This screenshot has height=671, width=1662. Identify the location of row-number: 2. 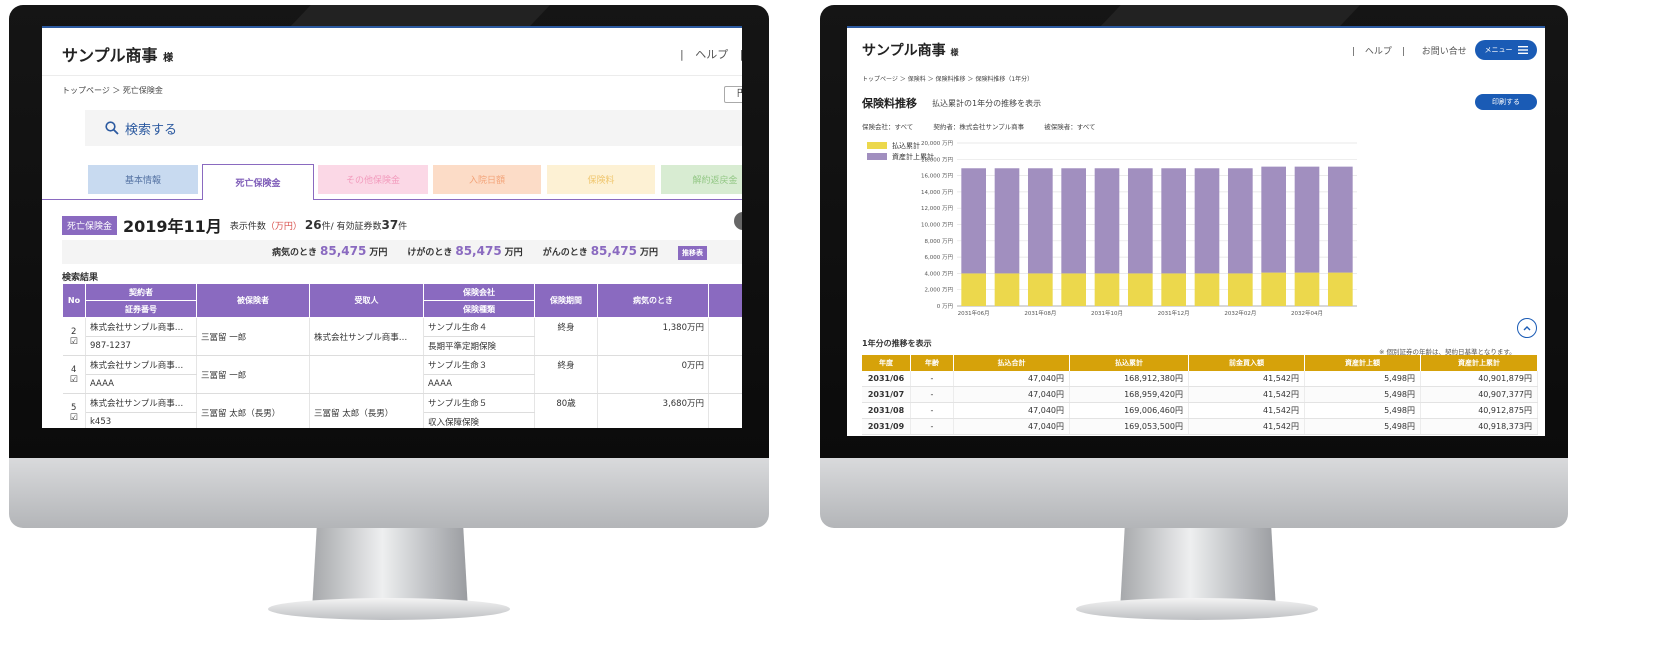
(74, 331).